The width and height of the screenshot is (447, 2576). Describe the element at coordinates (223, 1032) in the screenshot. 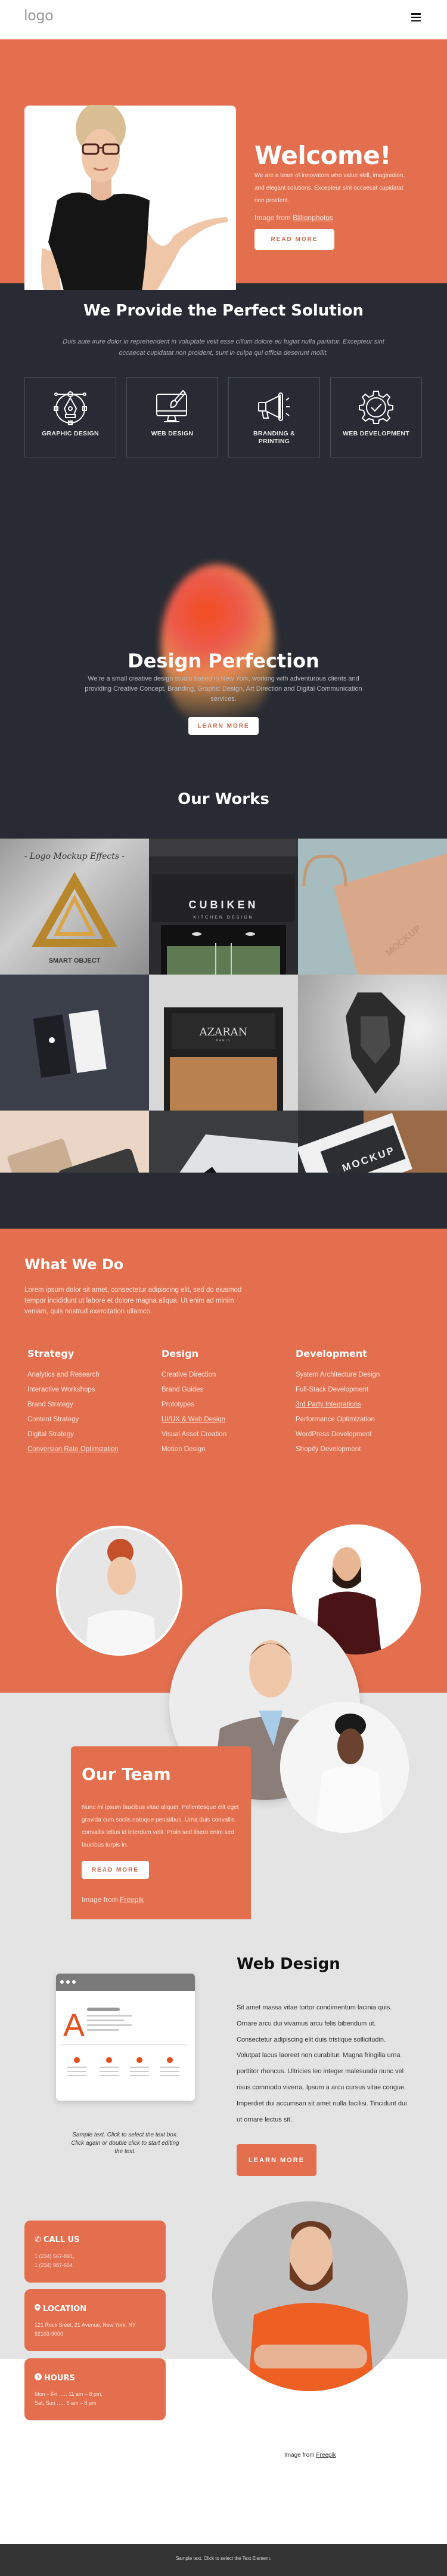

I see `svg-text: AZARAN` at that location.